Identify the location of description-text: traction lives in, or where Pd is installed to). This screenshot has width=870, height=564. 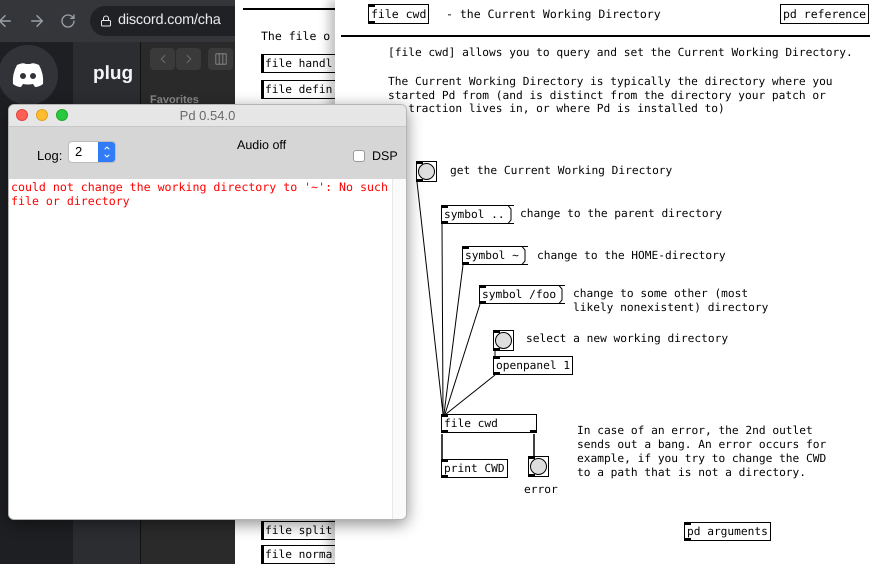
(566, 109).